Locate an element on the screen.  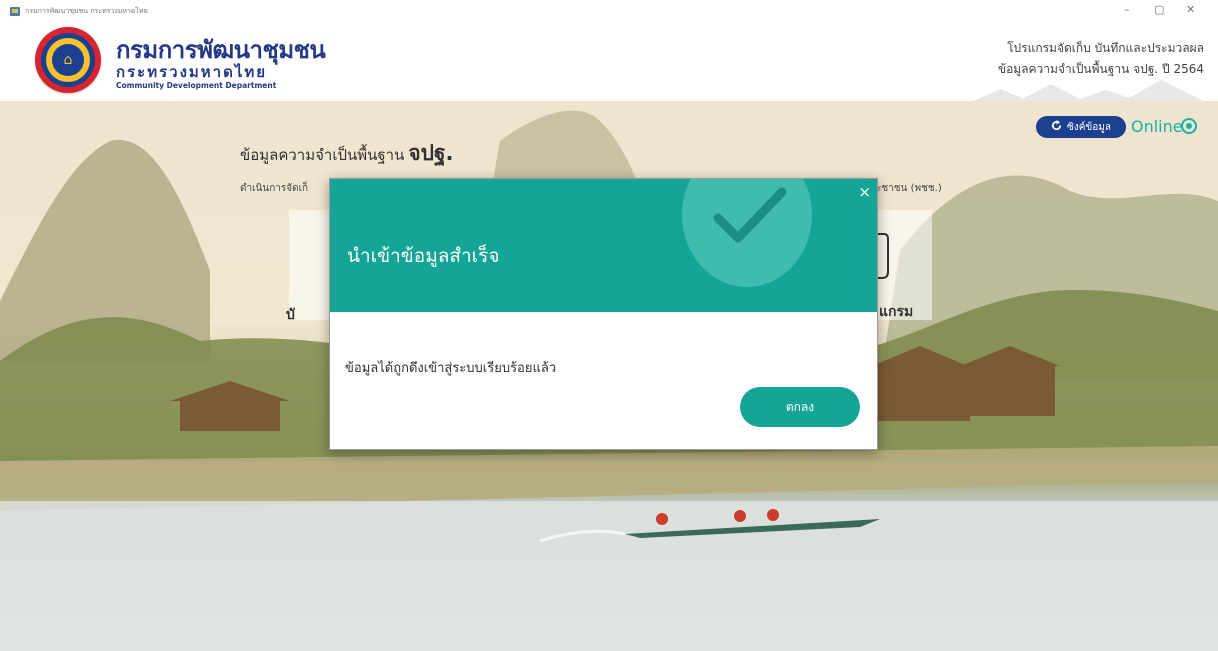
page-title: ข้อมูลความจำเป็นพื้นฐาน จปฐ. is located at coordinates (347, 153).